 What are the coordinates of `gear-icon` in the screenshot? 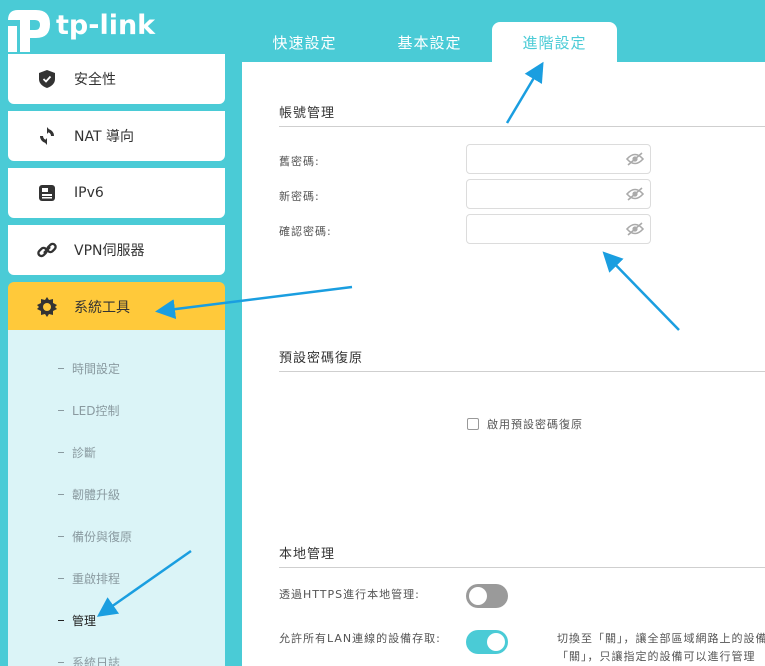 It's located at (47, 307).